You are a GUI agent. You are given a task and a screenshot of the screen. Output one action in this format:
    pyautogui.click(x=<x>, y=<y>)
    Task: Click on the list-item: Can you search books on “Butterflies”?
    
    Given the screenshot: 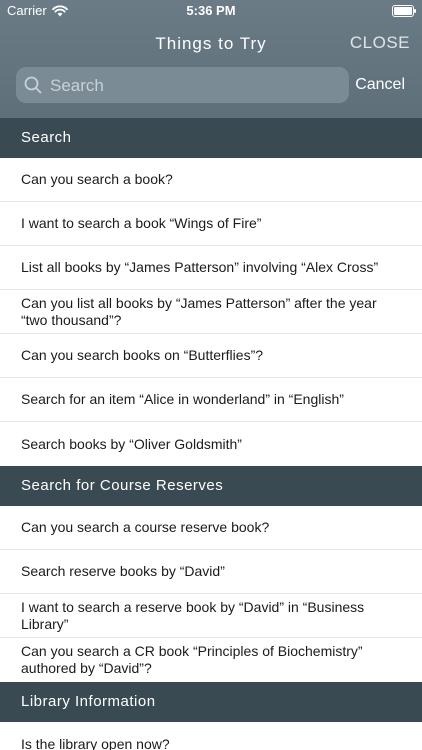 What is the action you would take?
    pyautogui.click(x=211, y=356)
    